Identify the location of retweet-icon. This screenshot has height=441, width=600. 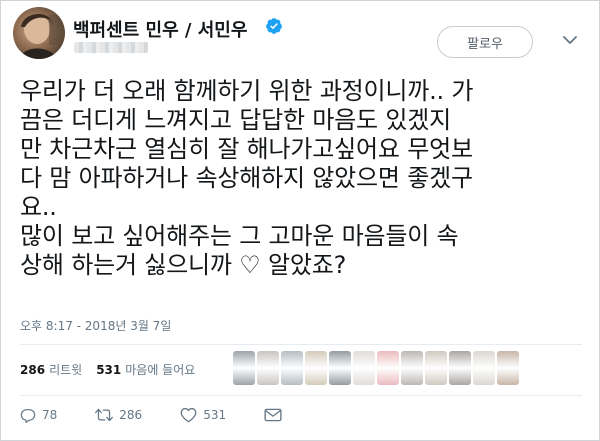
(104, 415).